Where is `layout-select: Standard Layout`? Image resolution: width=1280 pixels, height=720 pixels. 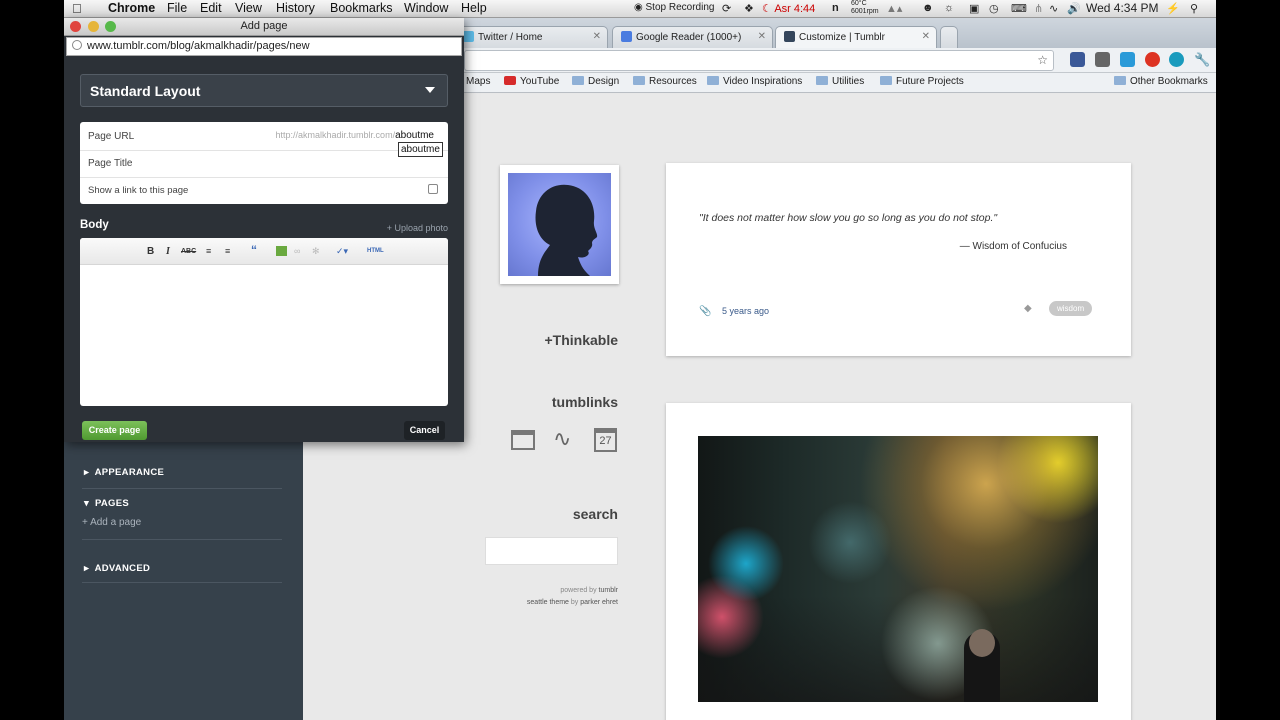
layout-select: Standard Layout is located at coordinates (264, 90).